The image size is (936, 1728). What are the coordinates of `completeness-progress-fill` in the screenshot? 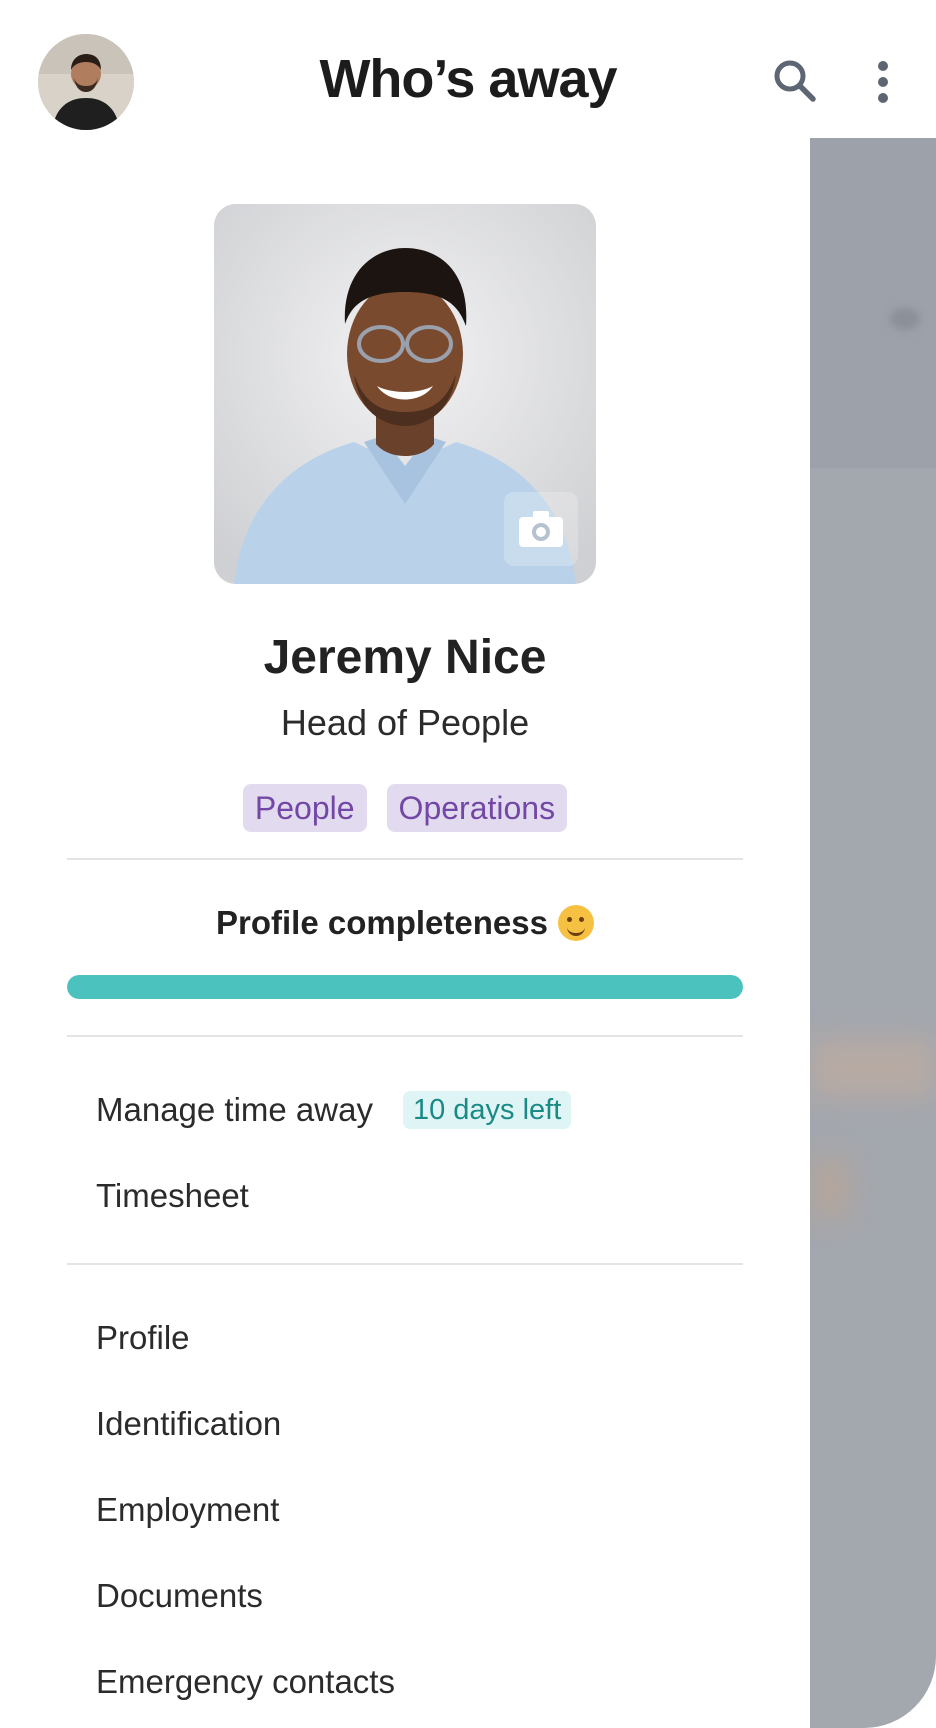 It's located at (405, 987).